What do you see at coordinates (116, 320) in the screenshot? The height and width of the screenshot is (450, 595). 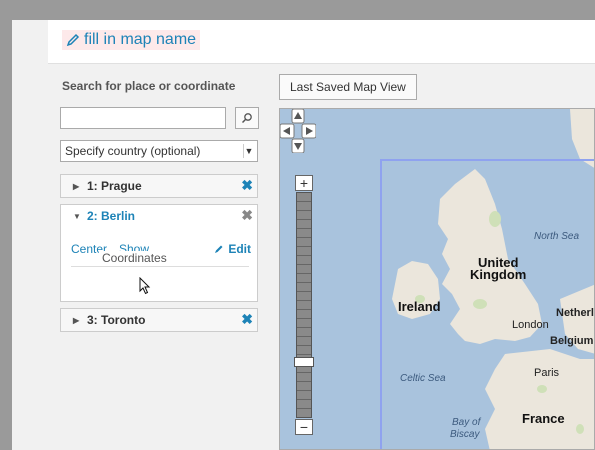 I see `location-label: 3: Toronto` at bounding box center [116, 320].